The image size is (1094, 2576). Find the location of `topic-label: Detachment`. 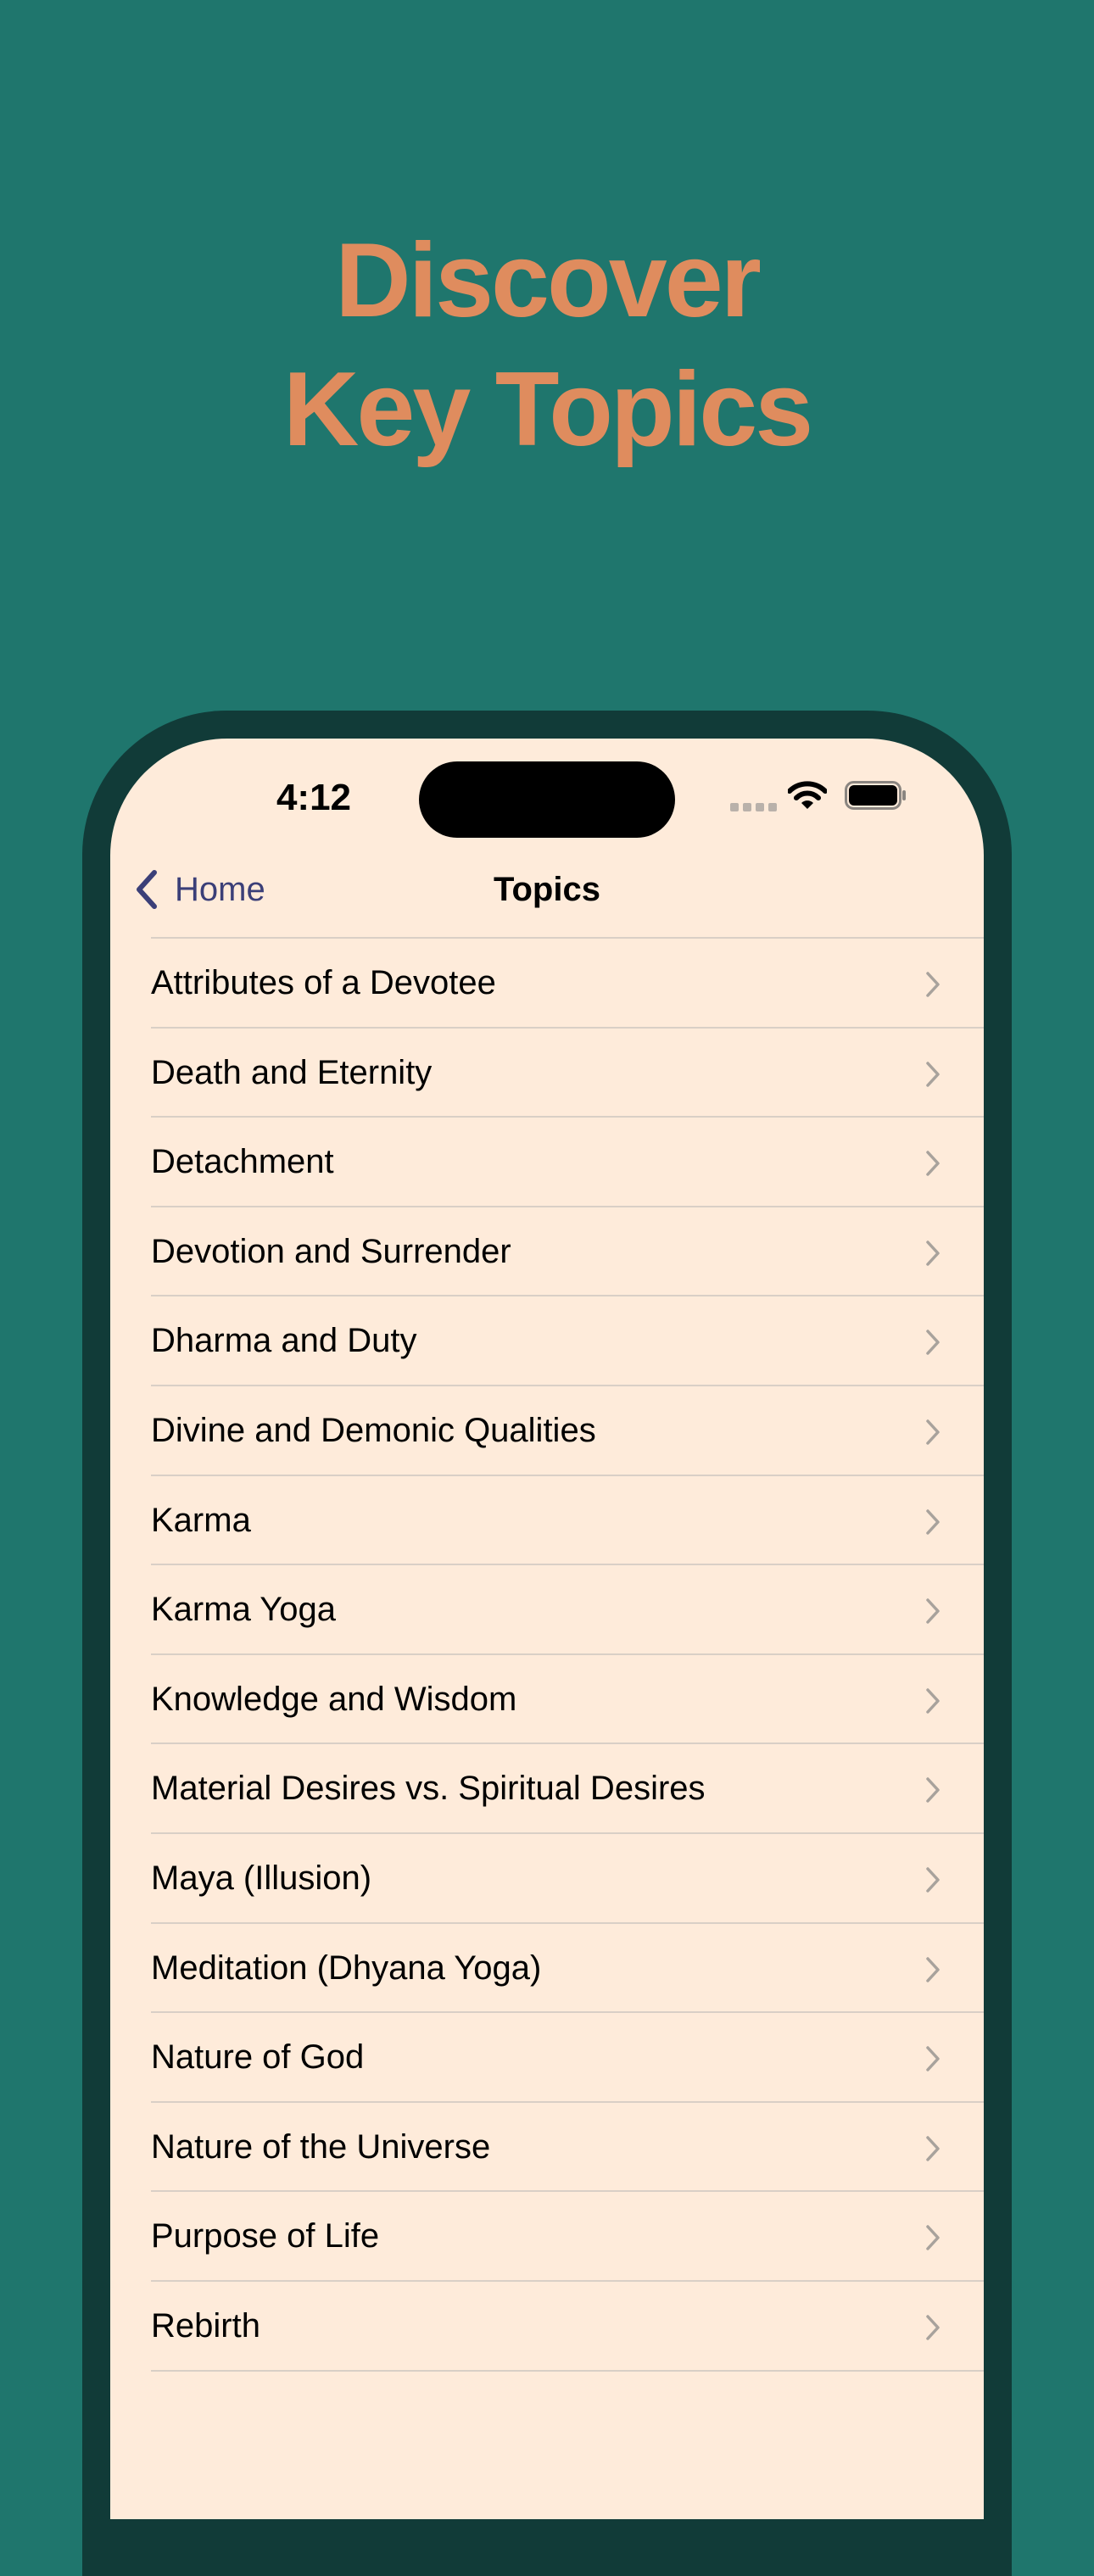

topic-label: Detachment is located at coordinates (243, 1162).